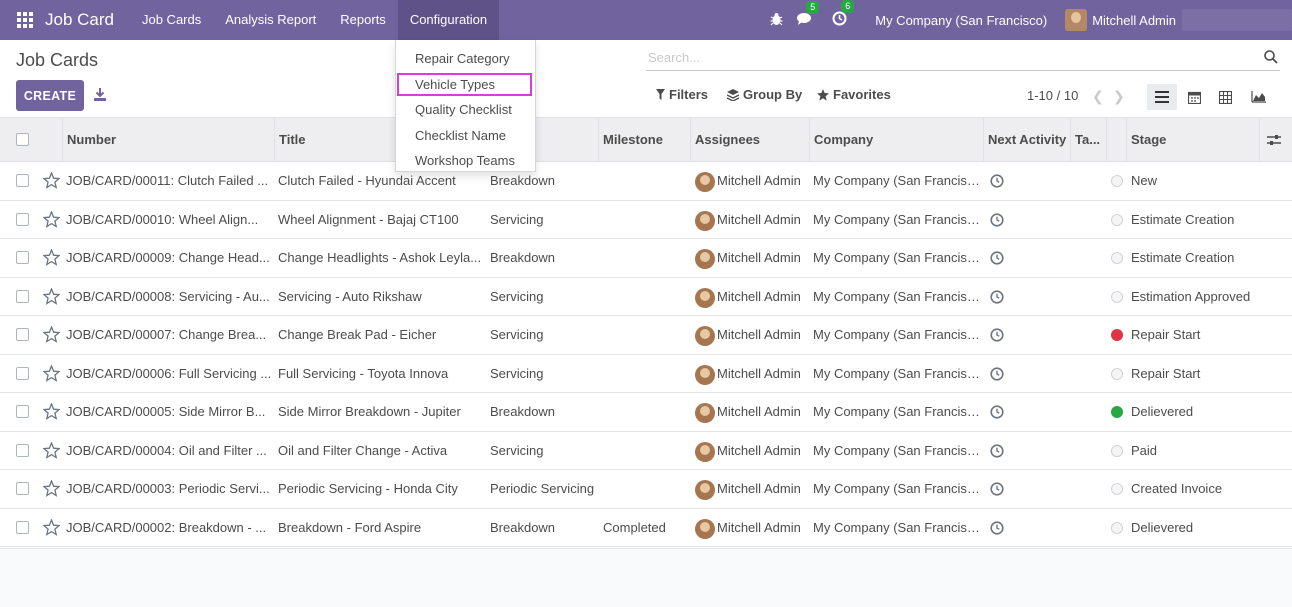 Image resolution: width=1292 pixels, height=607 pixels. Describe the element at coordinates (1194, 97) in the screenshot. I see `calendar-view-button` at that location.